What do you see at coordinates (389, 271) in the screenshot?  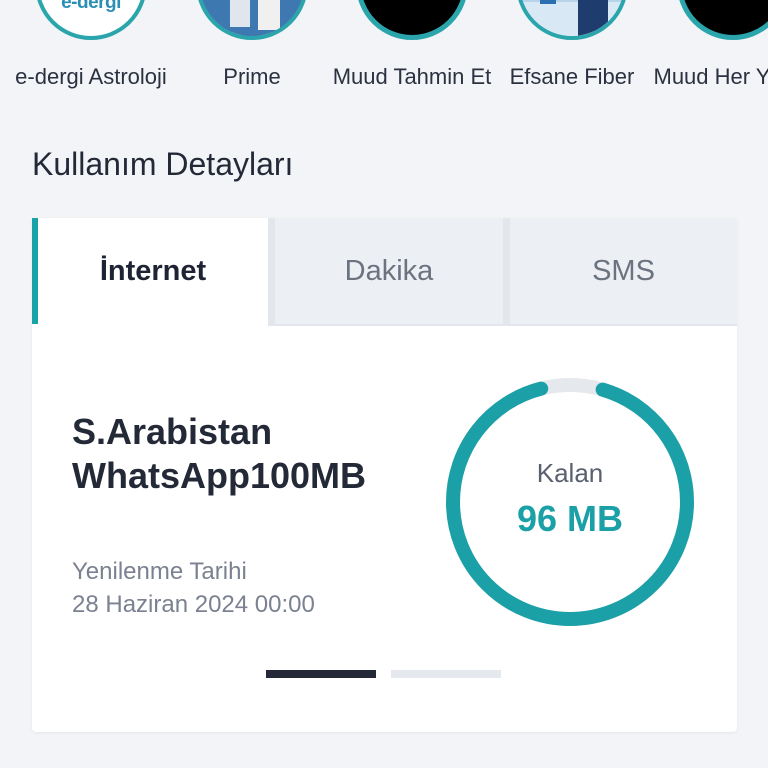 I see `tab-dakika: Dakika` at bounding box center [389, 271].